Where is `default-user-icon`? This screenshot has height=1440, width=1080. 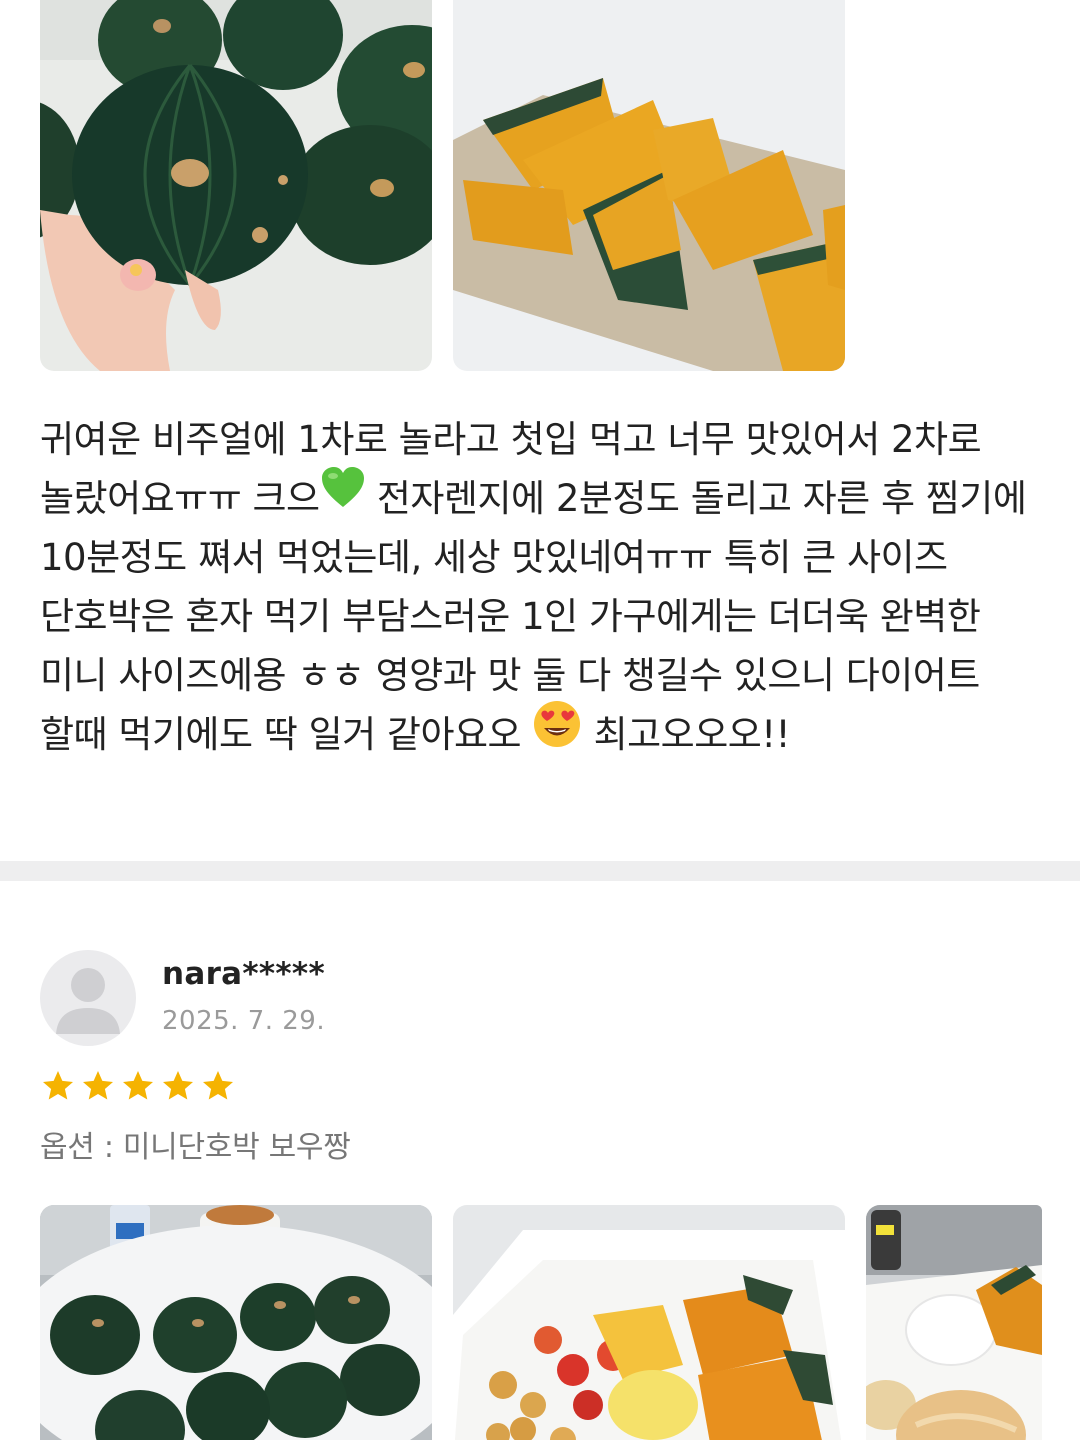
default-user-icon is located at coordinates (88, 1001).